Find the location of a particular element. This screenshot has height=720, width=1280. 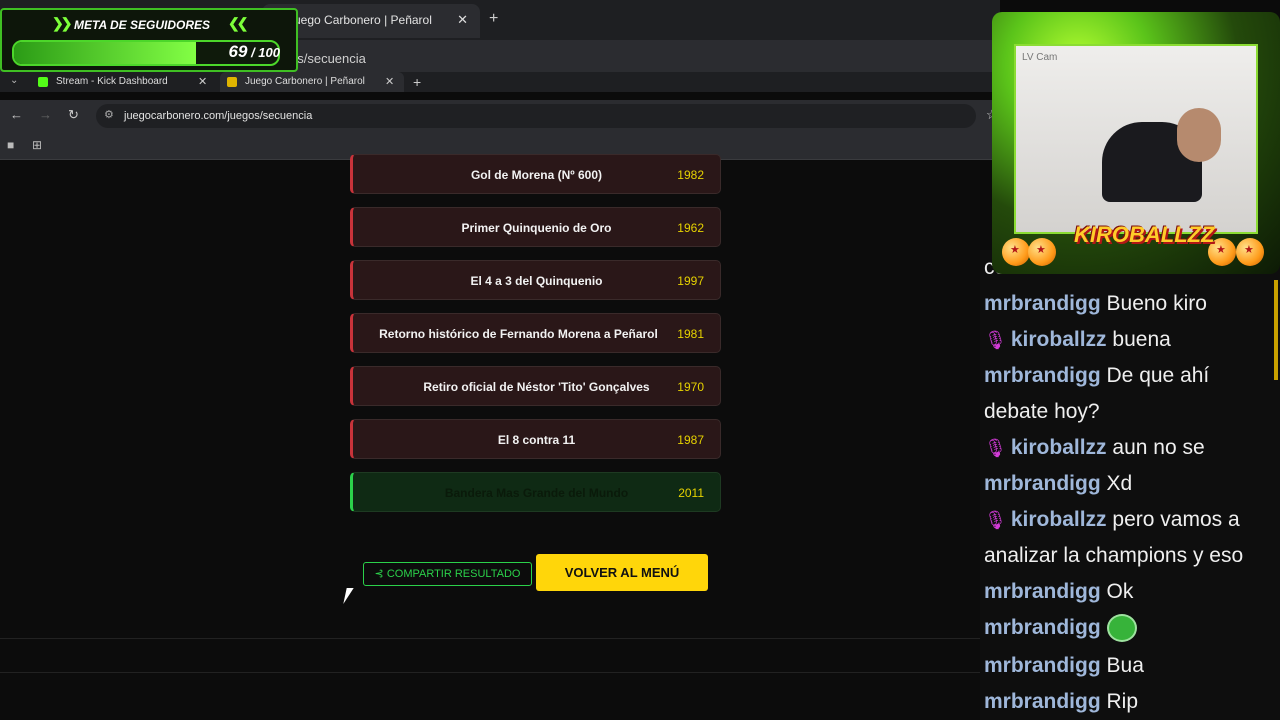

url-text: juegocarbonero.com/juegos/secuencia is located at coordinates (218, 116).